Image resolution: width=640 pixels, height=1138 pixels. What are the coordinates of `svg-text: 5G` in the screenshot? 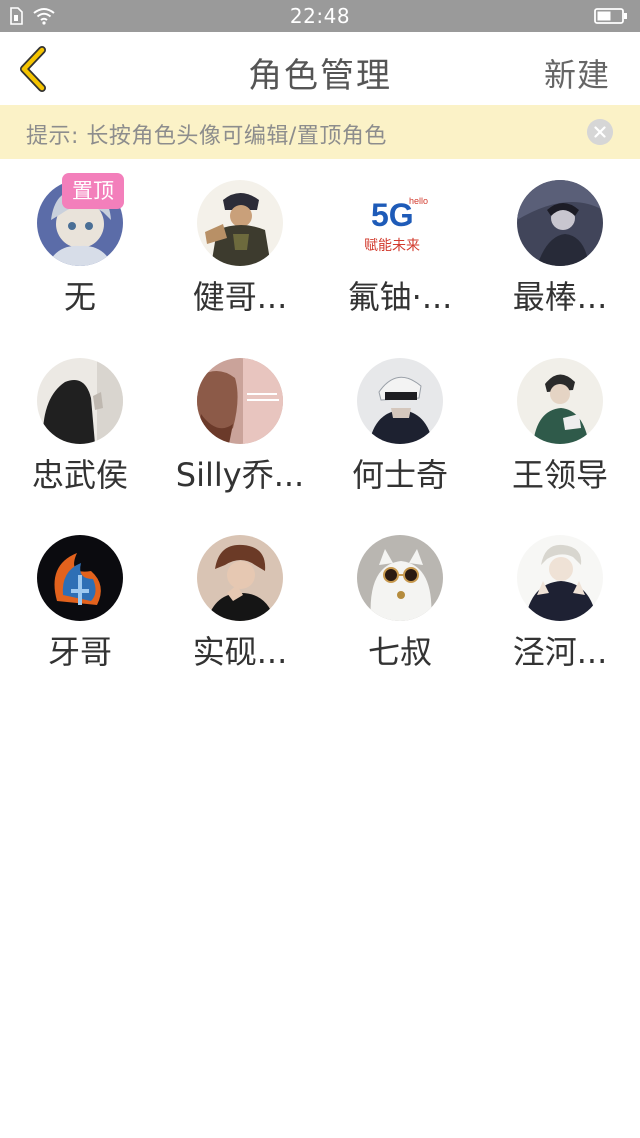 It's located at (392, 215).